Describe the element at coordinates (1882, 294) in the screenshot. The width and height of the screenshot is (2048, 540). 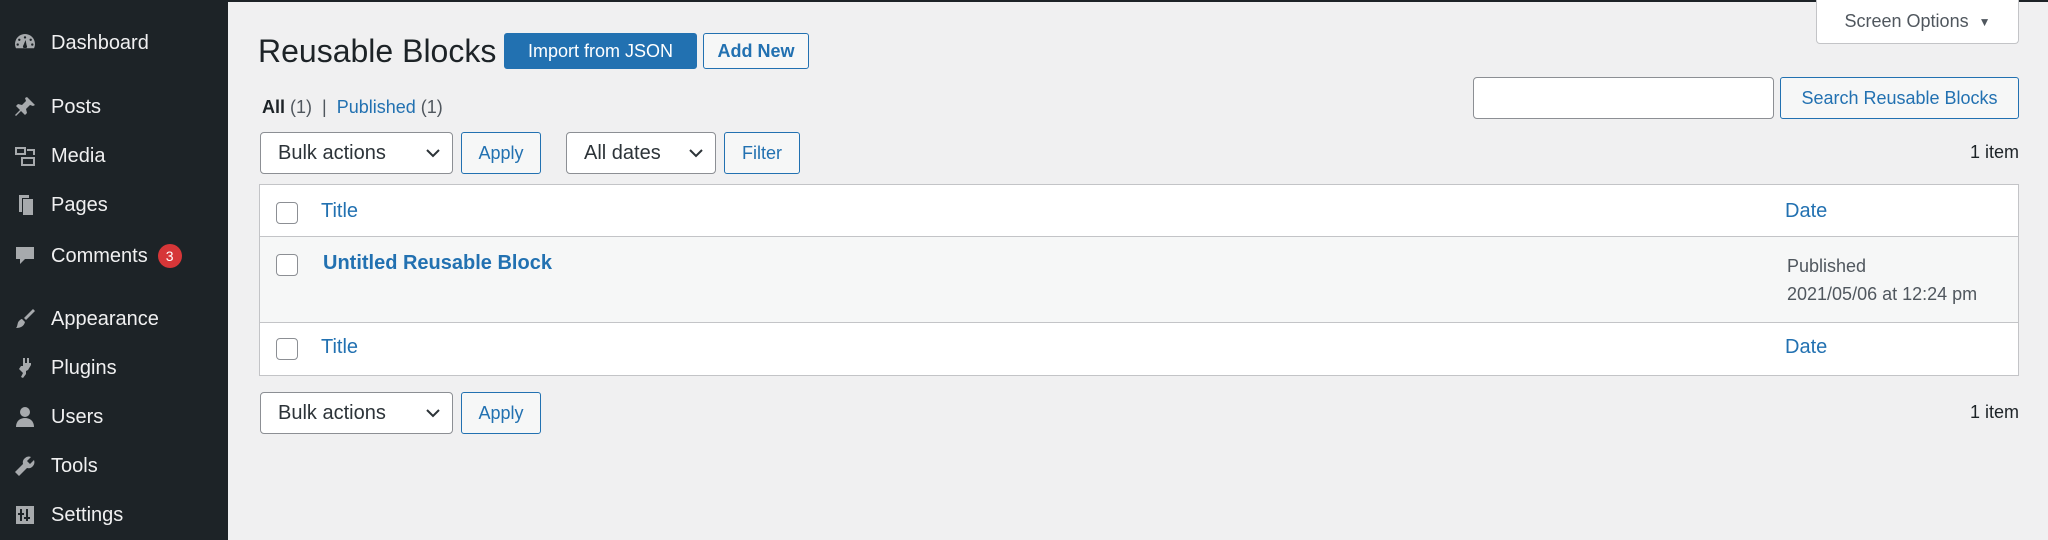
I see `publish-date: 2021/05/06 at 12:24 pm` at that location.